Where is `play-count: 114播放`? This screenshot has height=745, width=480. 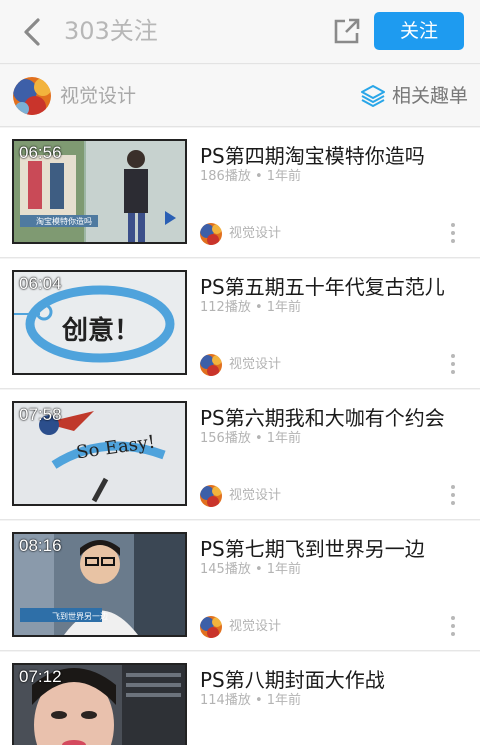 play-count: 114播放 is located at coordinates (225, 700).